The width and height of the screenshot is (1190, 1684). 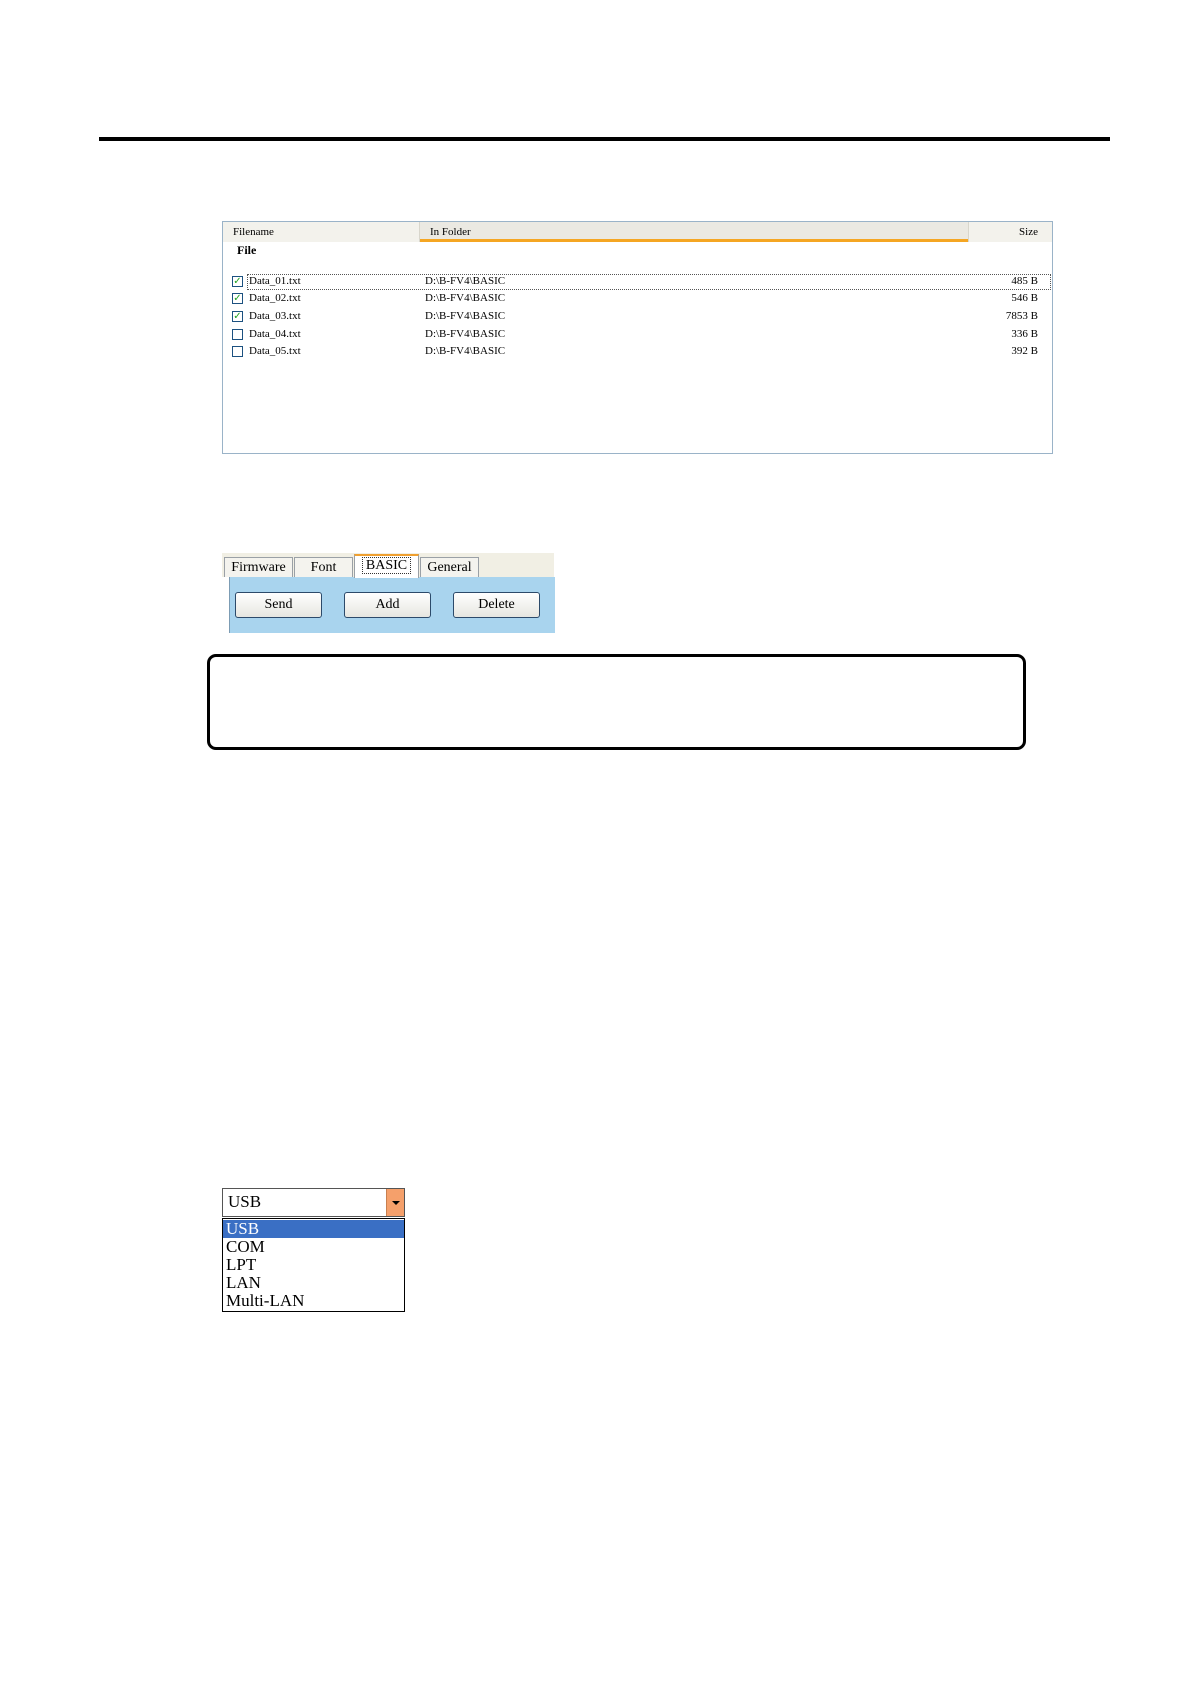 I want to click on file-row: Data_04.txt D:\B-FV4\BASIC 336 B, so click(x=637, y=335).